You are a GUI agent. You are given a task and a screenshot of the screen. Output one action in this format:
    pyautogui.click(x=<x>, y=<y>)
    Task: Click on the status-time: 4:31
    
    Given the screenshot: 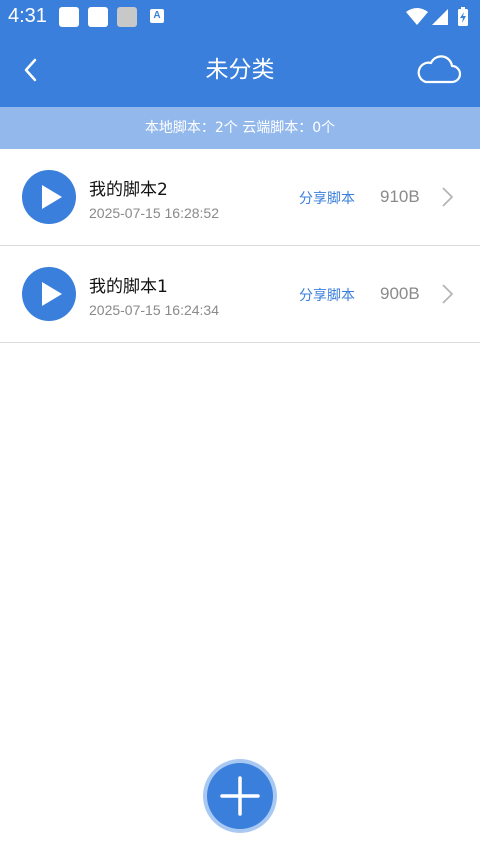 What is the action you would take?
    pyautogui.click(x=27, y=16)
    